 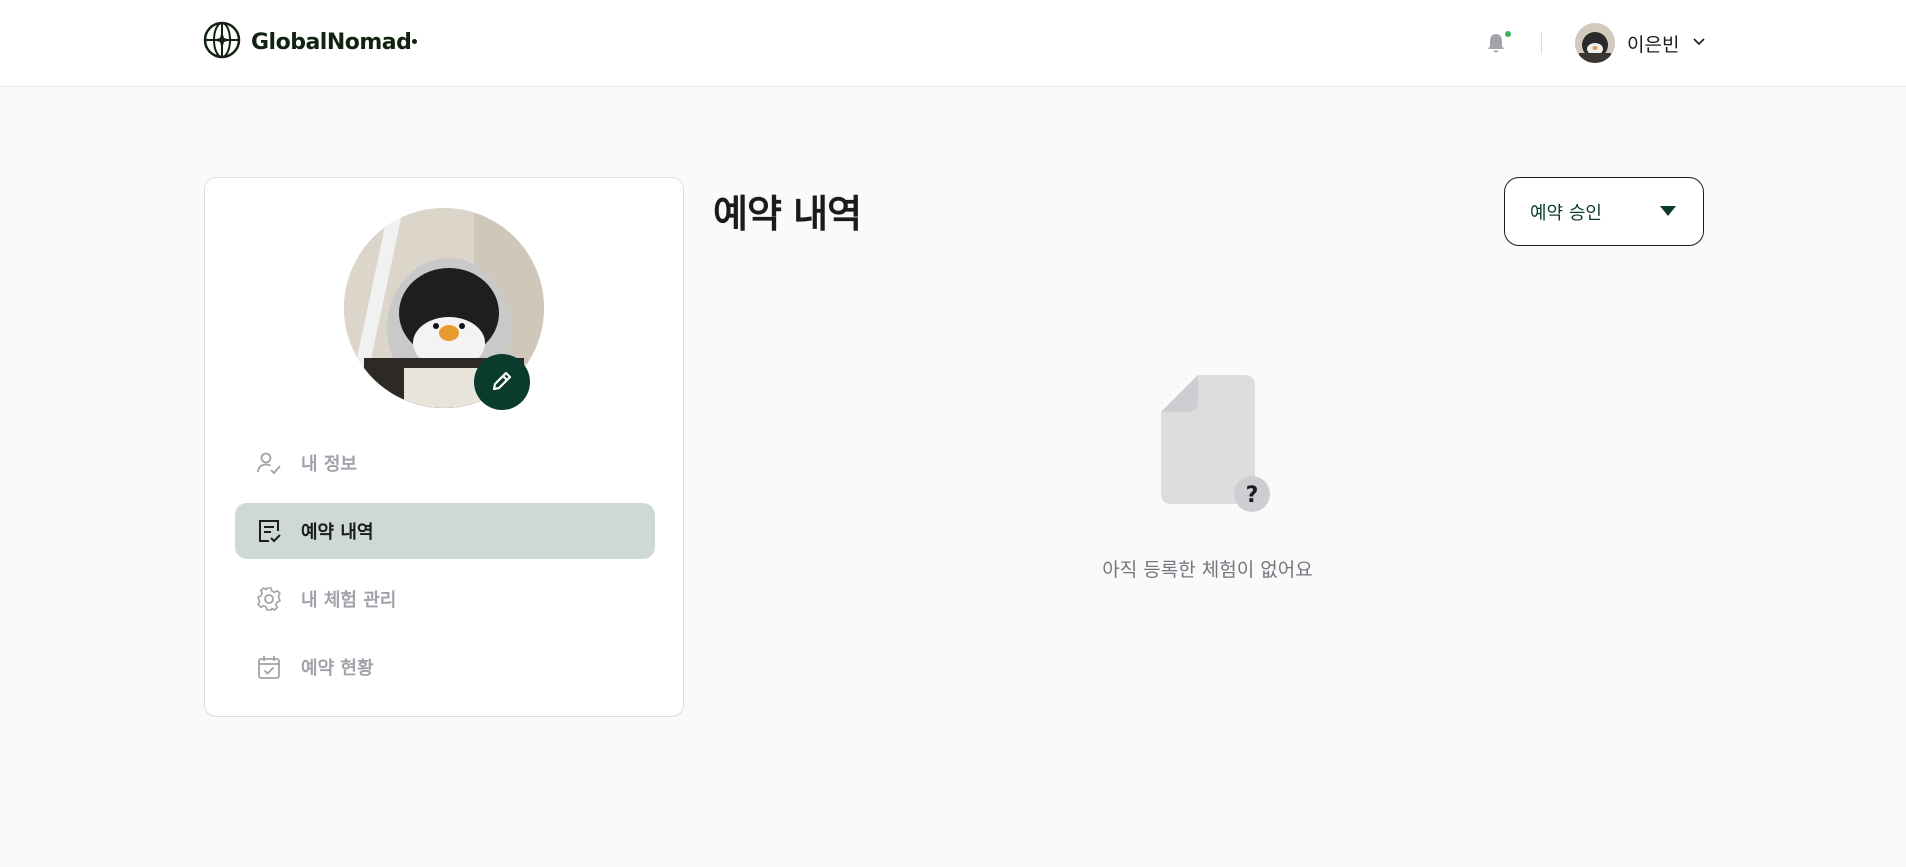 What do you see at coordinates (445, 531) in the screenshot?
I see `sidebar-item-reservations: 예약 내역` at bounding box center [445, 531].